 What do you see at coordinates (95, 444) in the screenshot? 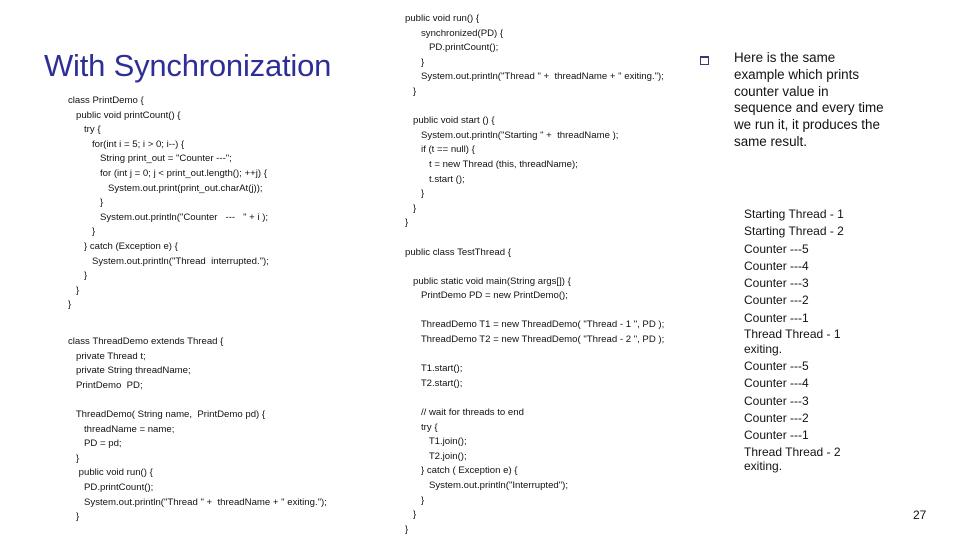
I see `code-line: PD = pd;` at bounding box center [95, 444].